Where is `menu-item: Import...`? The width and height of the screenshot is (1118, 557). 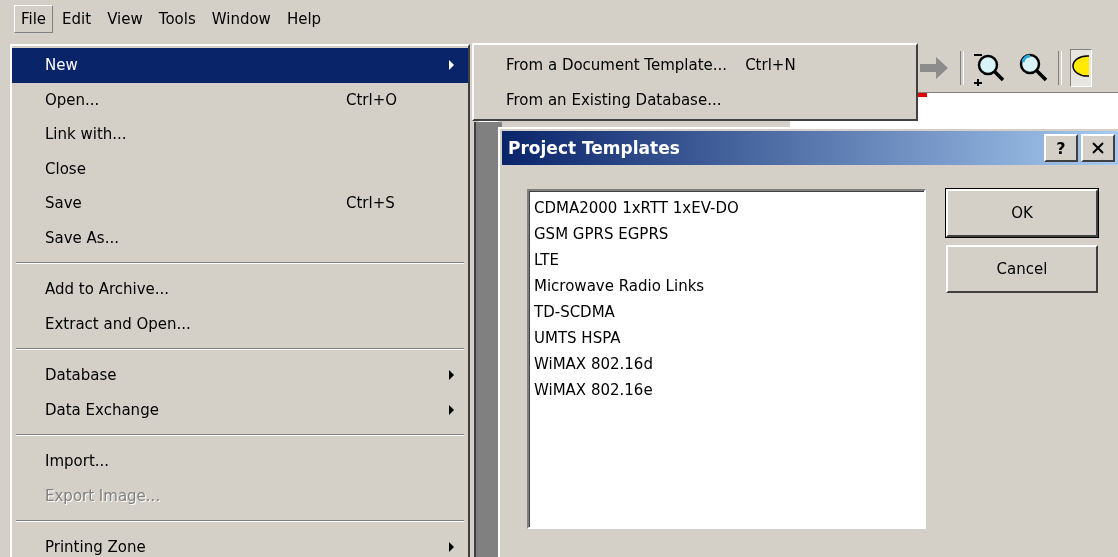 menu-item: Import... is located at coordinates (240, 461).